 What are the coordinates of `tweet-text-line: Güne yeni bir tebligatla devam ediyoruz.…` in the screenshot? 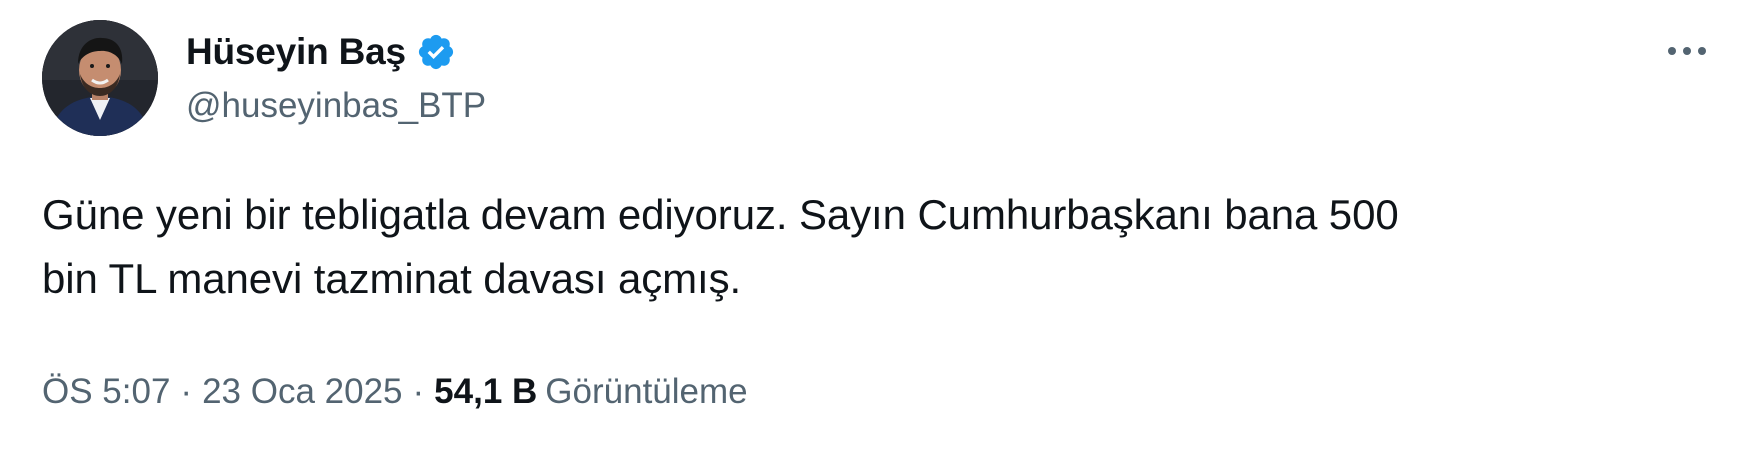 It's located at (720, 214).